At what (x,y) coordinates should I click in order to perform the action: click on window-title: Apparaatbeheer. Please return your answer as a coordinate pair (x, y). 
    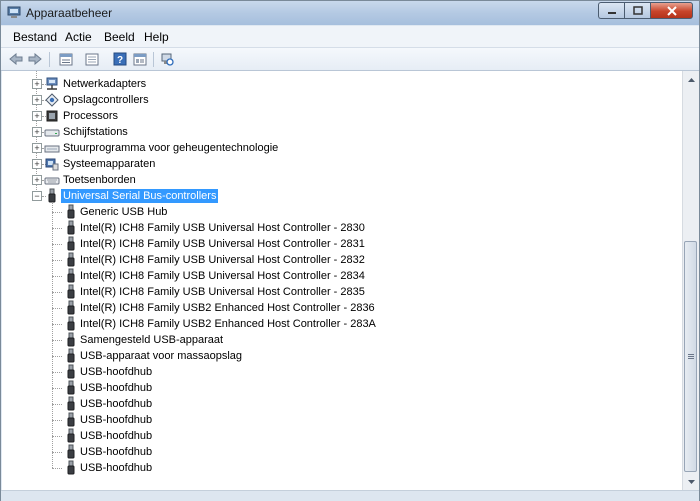
    Looking at the image, I should click on (69, 13).